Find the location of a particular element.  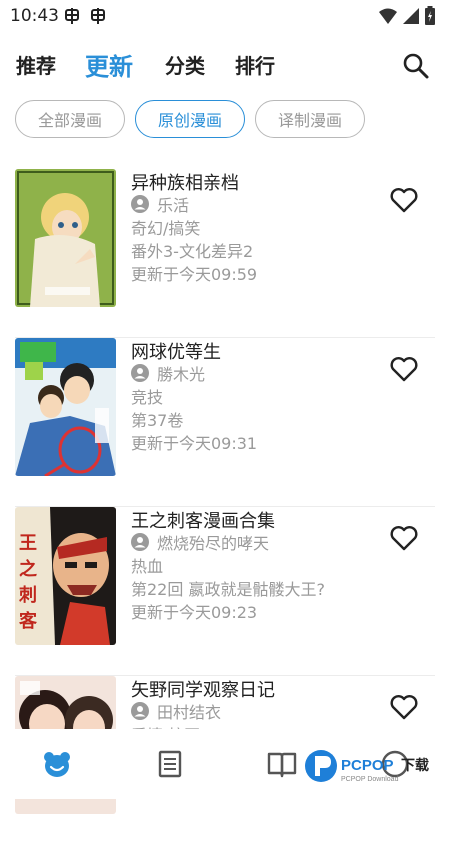

comic-author: 勝木光 is located at coordinates (168, 373).